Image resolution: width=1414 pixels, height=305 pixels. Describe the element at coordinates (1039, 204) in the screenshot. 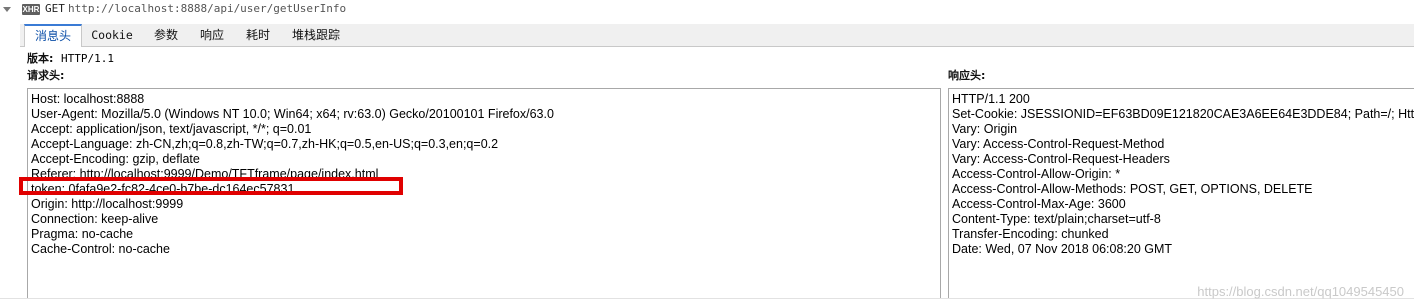

I see `response-header-line: Access-Control-Max-Age: 3600` at that location.